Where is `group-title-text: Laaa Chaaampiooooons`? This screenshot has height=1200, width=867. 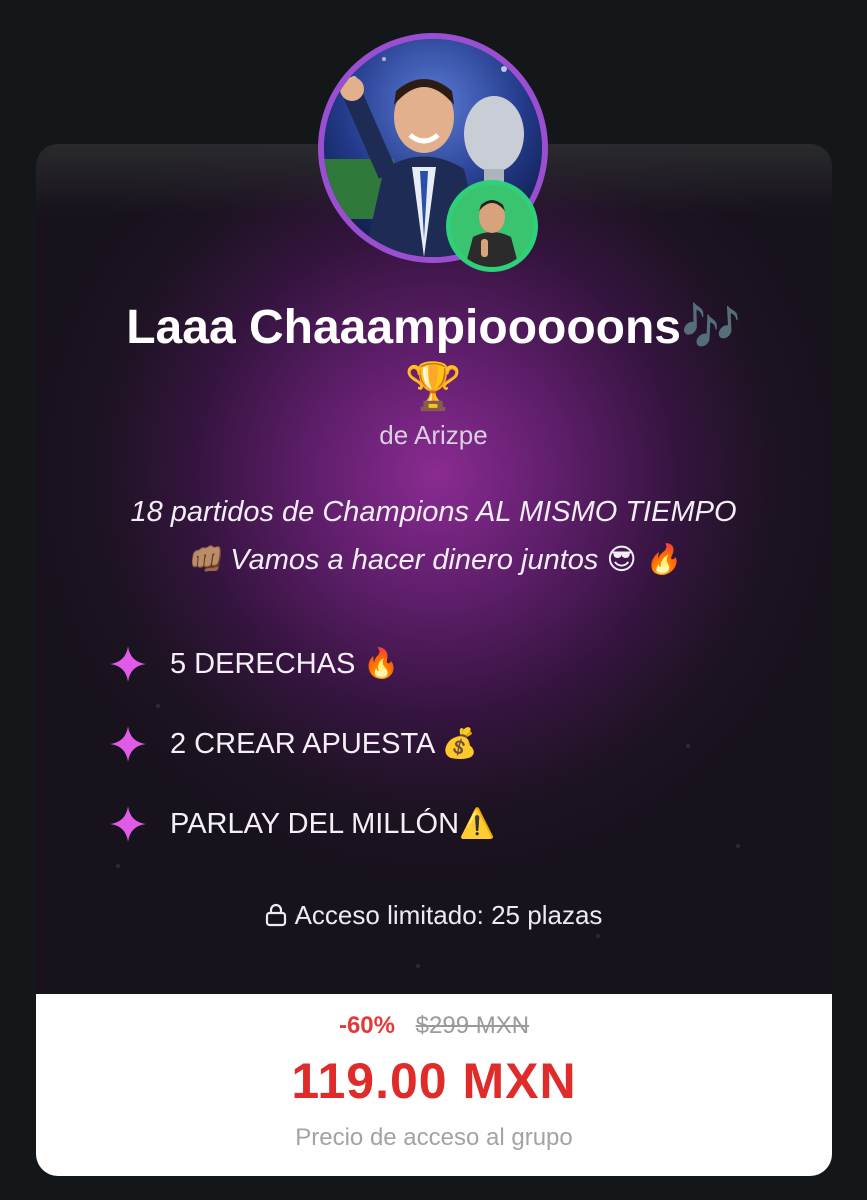 group-title-text: Laaa Chaaampiooooons is located at coordinates (403, 327).